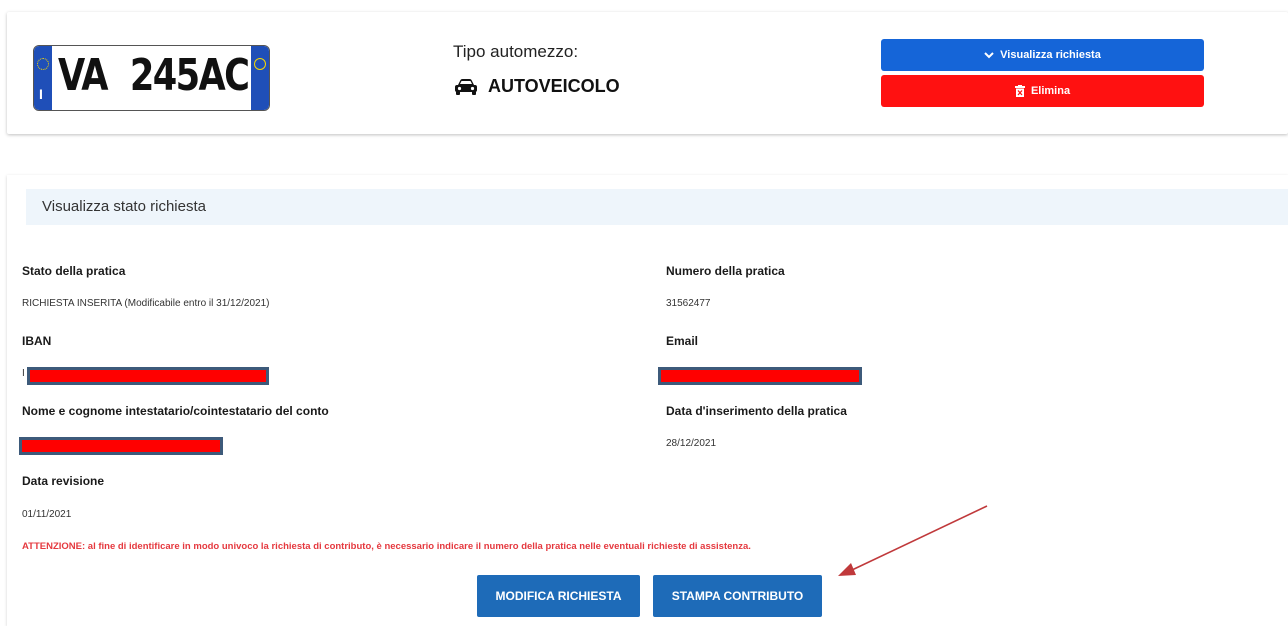 The width and height of the screenshot is (1288, 626). Describe the element at coordinates (43, 64) in the screenshot. I see `eu-stars-icon` at that location.